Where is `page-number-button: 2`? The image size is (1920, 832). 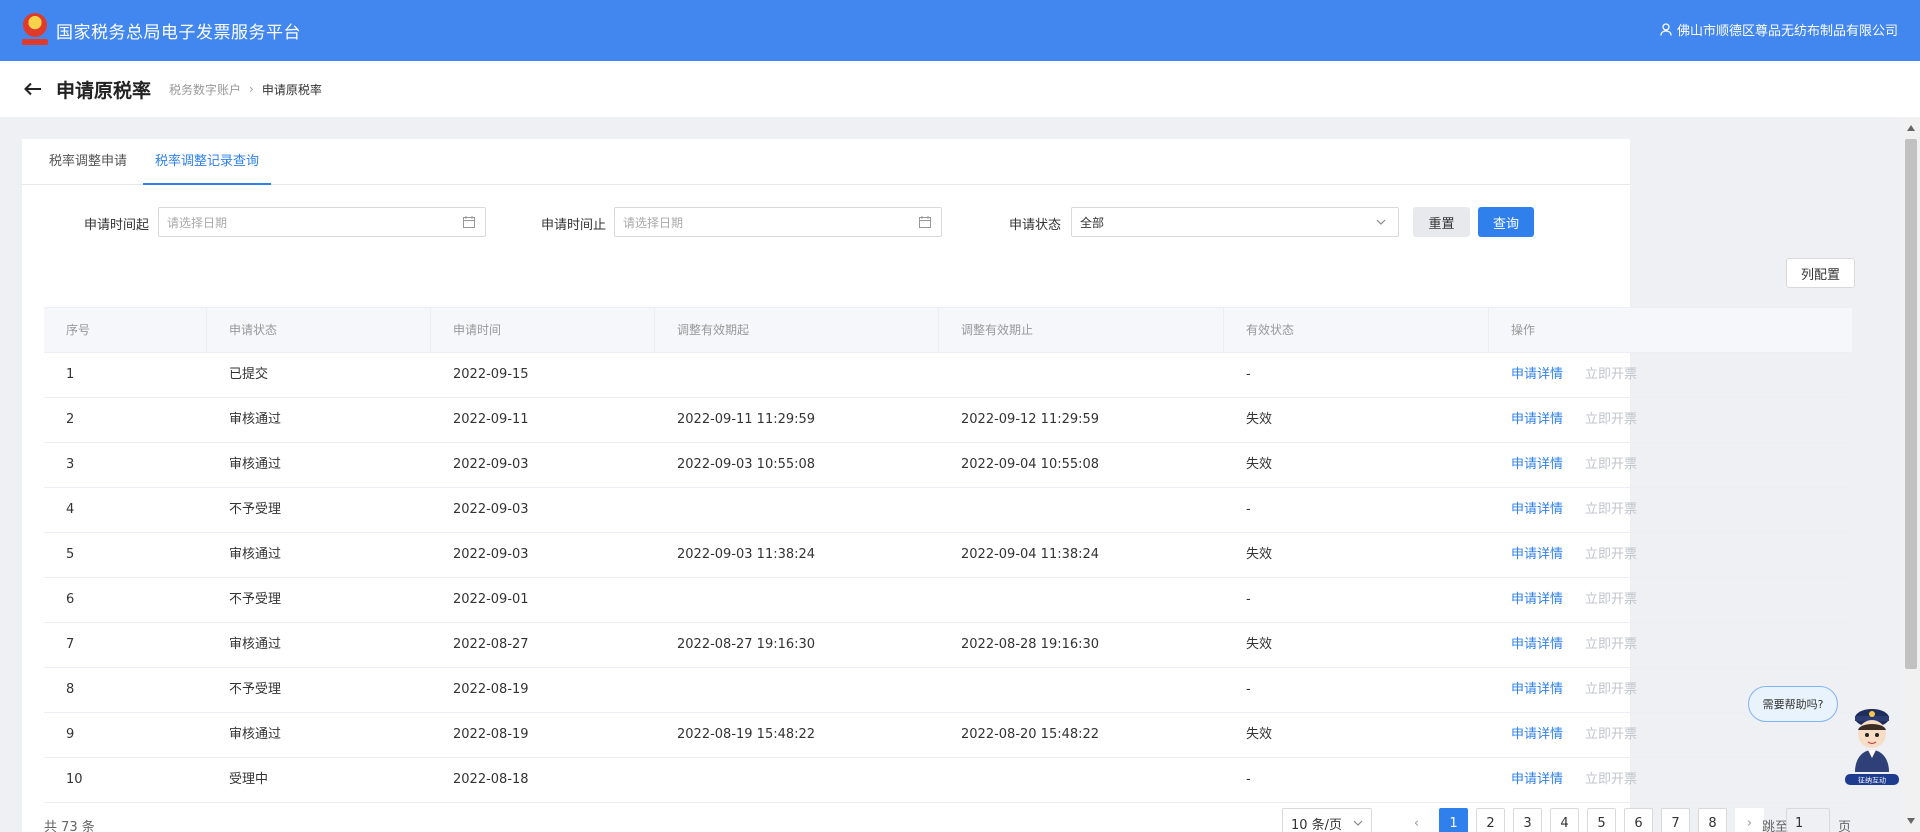
page-number-button: 2 is located at coordinates (1490, 820).